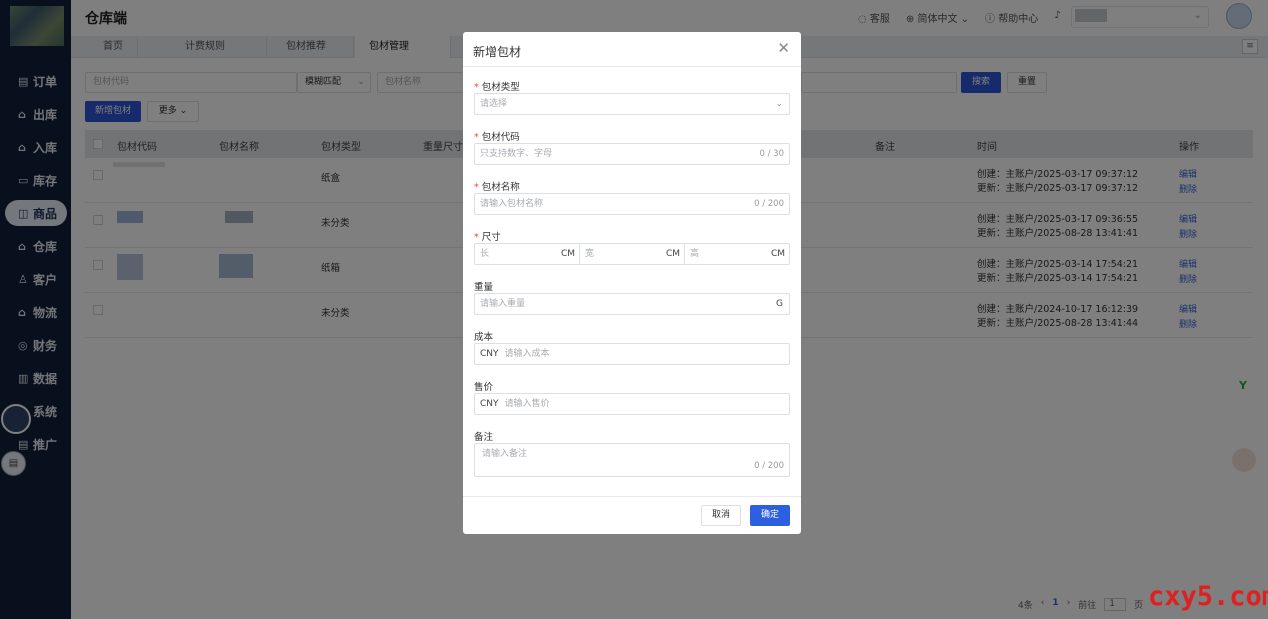 The image size is (1268, 619). I want to click on cost-label: 成本, so click(484, 337).